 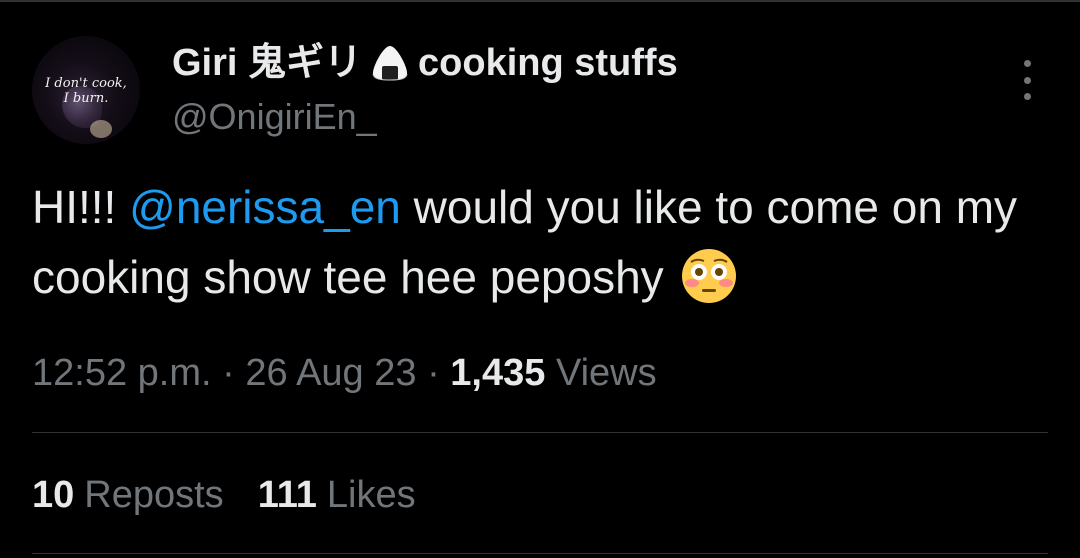 I want to click on onigiri-icon, so click(x=390, y=63).